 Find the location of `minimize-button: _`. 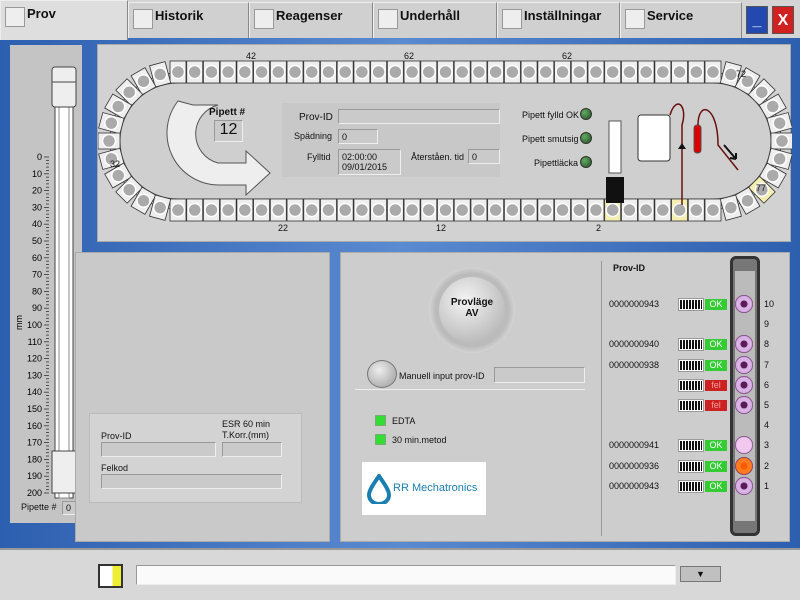

minimize-button: _ is located at coordinates (757, 20).